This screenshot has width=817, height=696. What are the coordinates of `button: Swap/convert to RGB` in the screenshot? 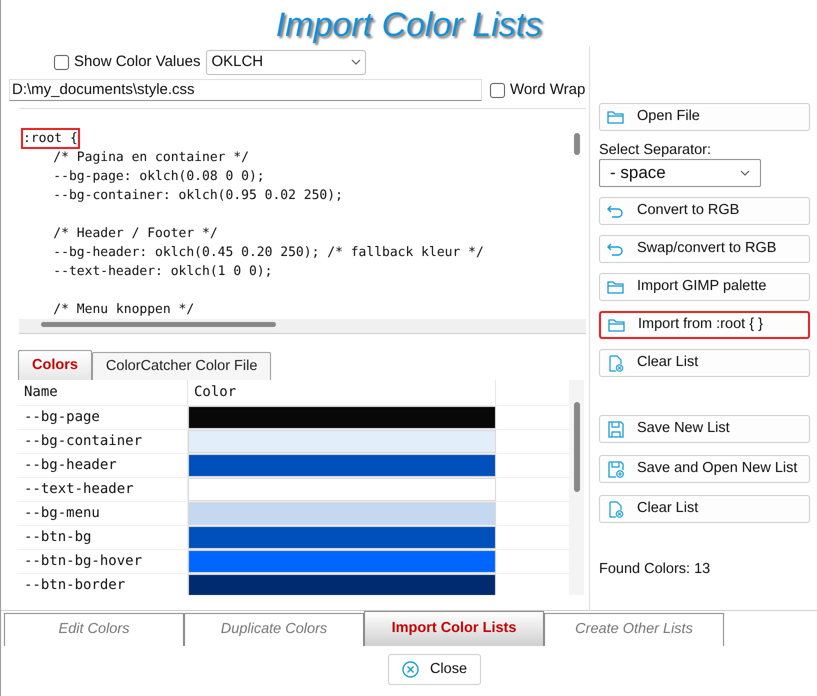 It's located at (704, 249).